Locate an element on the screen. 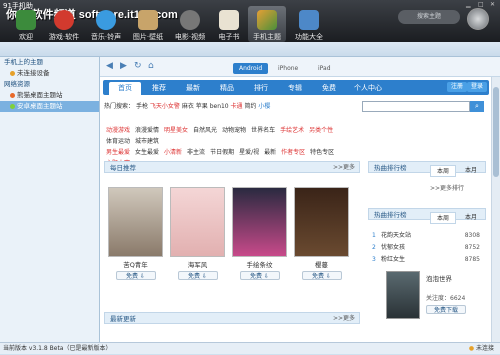  tag-link: 手绘艺术 is located at coordinates (292, 130).